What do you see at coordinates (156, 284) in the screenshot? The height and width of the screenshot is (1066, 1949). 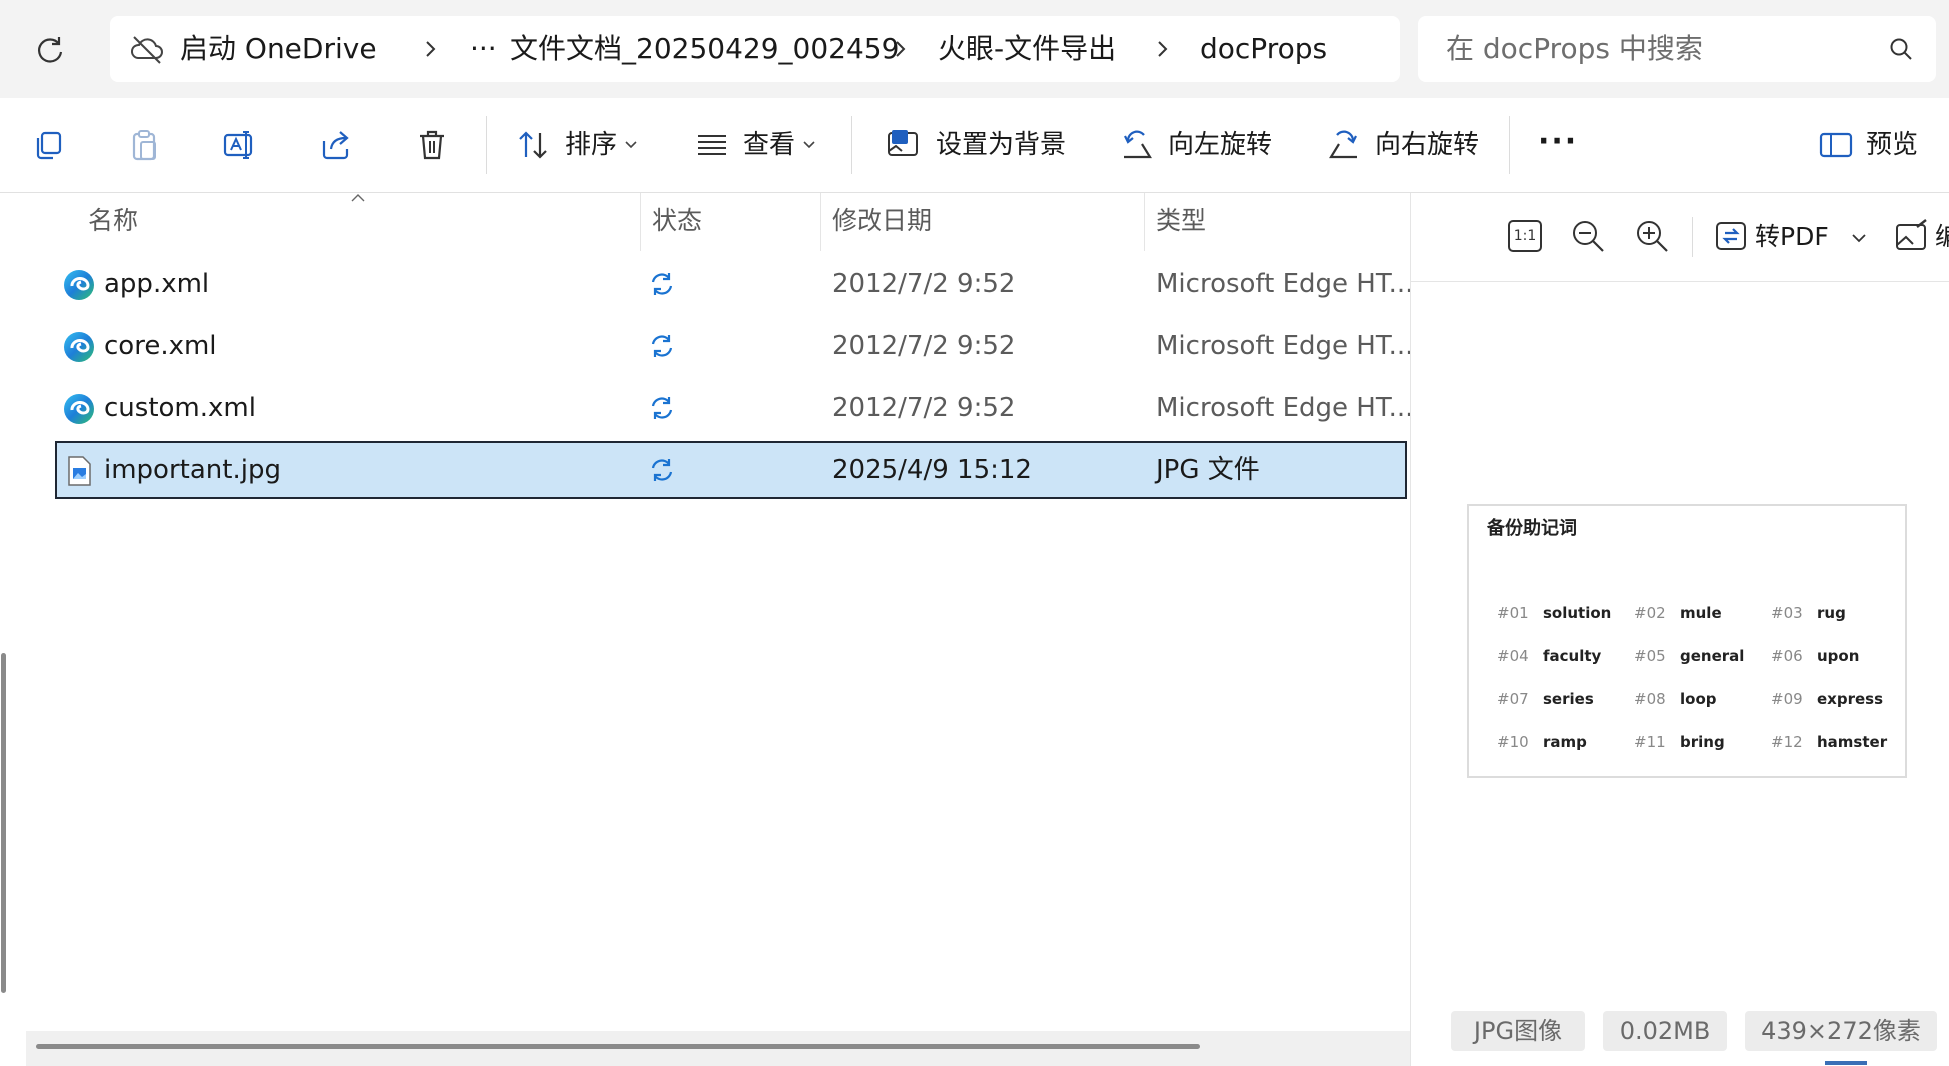 I see `file-name: app.xml` at bounding box center [156, 284].